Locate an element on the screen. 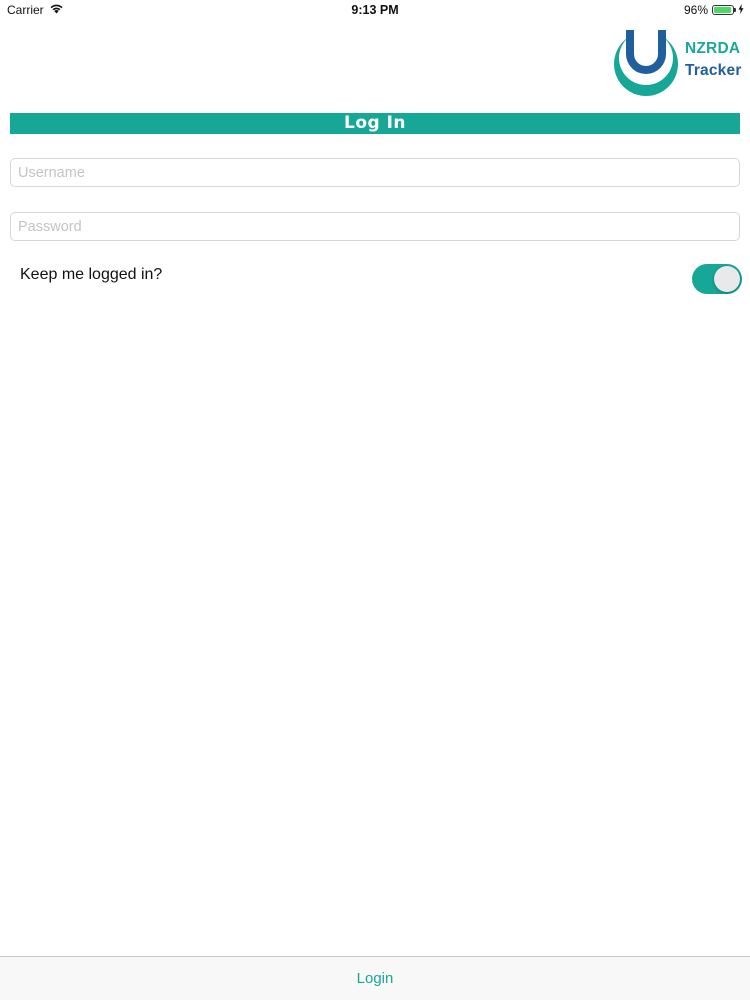 The image size is (750, 1000). toggle-knob is located at coordinates (727, 279).